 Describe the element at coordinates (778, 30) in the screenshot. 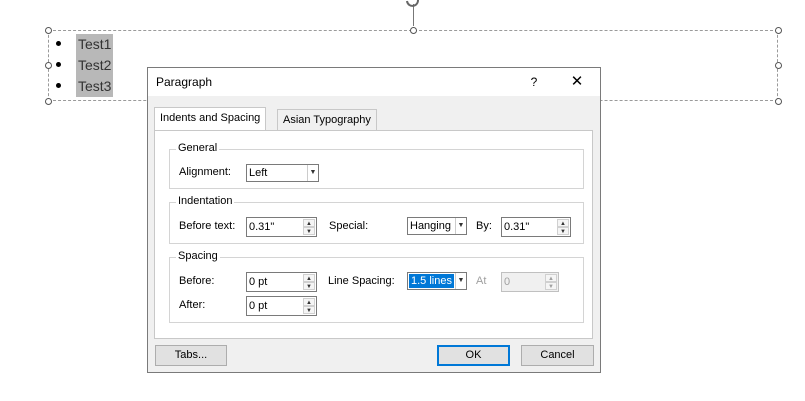

I see `resize-handle-top-right` at that location.